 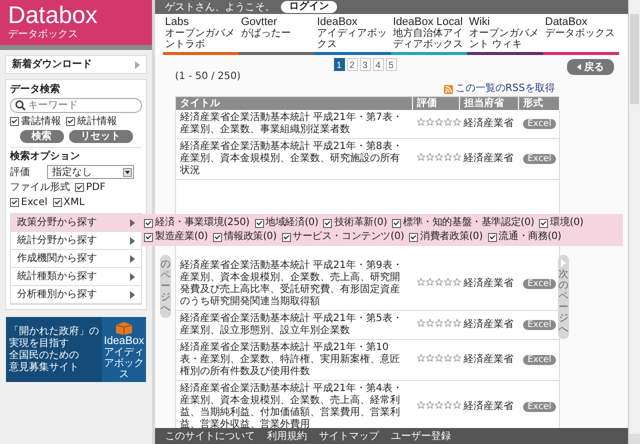 What do you see at coordinates (76, 223) in the screenshot?
I see `menu-item: 政策分野から探す` at bounding box center [76, 223].